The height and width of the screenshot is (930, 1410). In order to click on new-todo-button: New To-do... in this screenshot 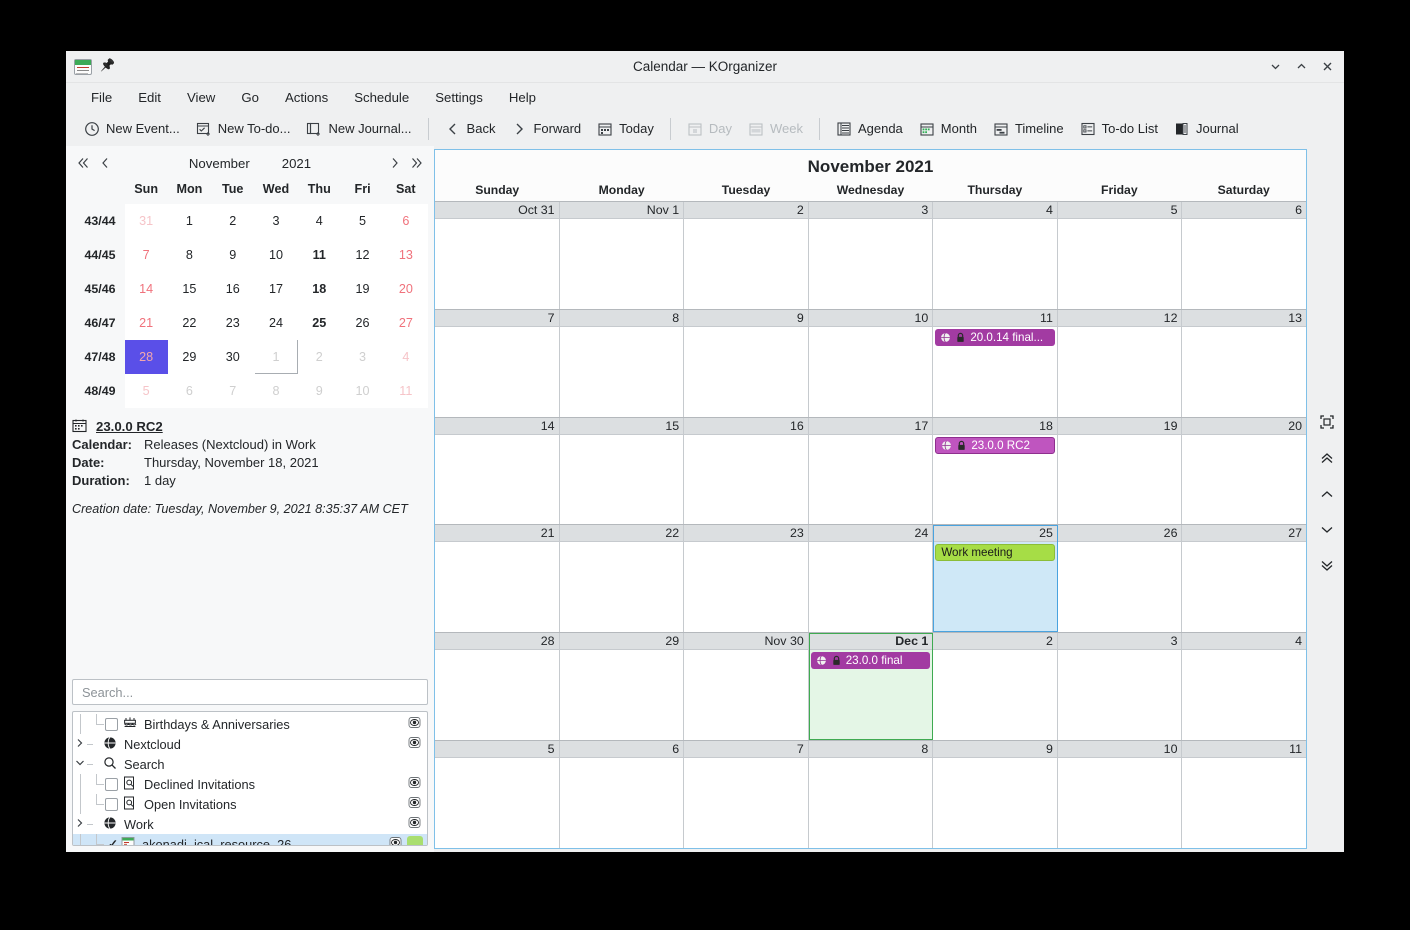, I will do `click(243, 129)`.